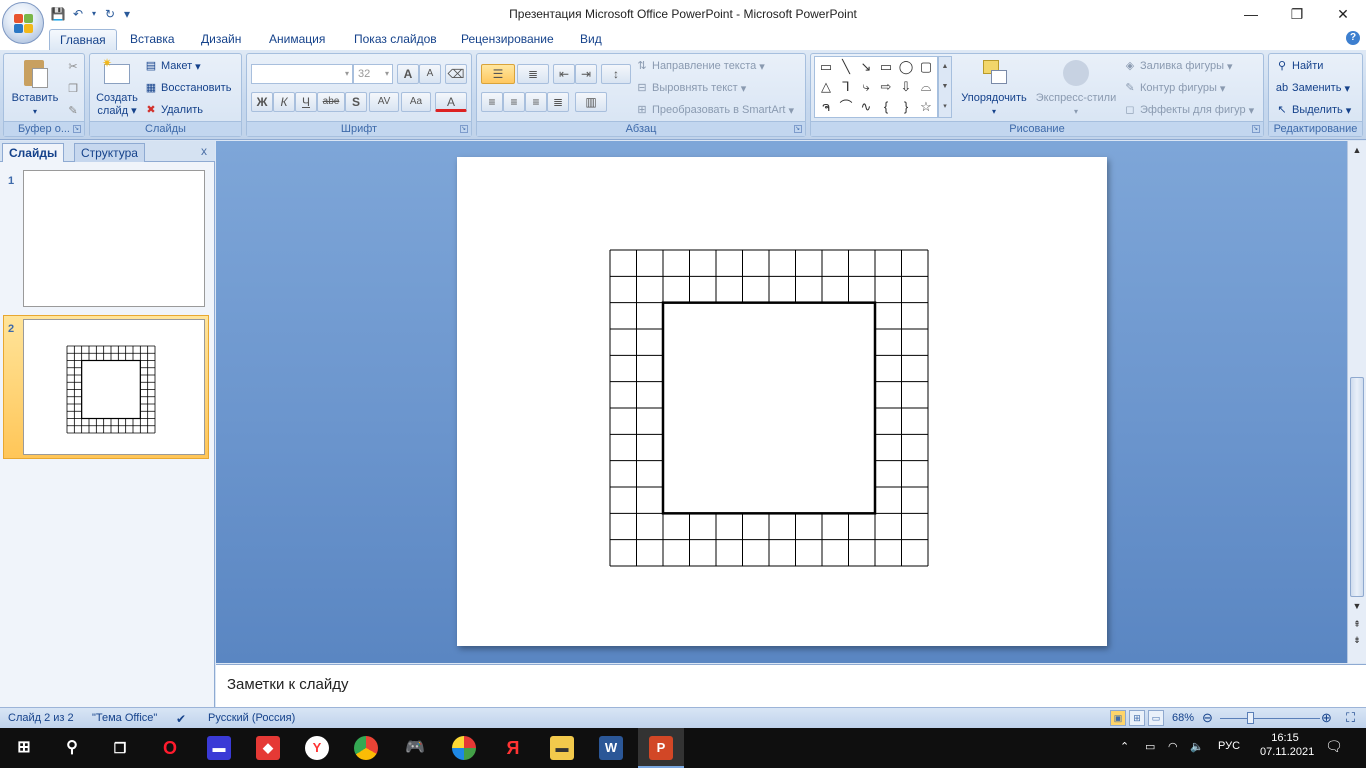 Image resolution: width=1366 pixels, height=768 pixels. I want to click on tab-insert: Вставка, so click(152, 41).